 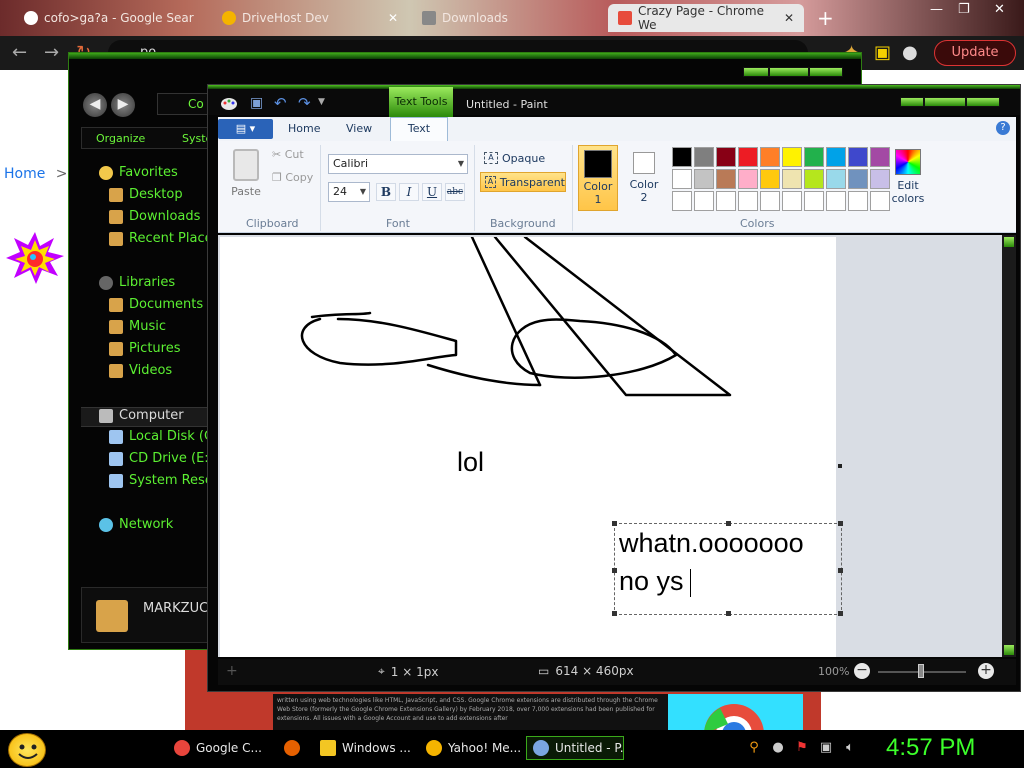 What do you see at coordinates (455, 192) in the screenshot?
I see `strikethrough-button: abc` at bounding box center [455, 192].